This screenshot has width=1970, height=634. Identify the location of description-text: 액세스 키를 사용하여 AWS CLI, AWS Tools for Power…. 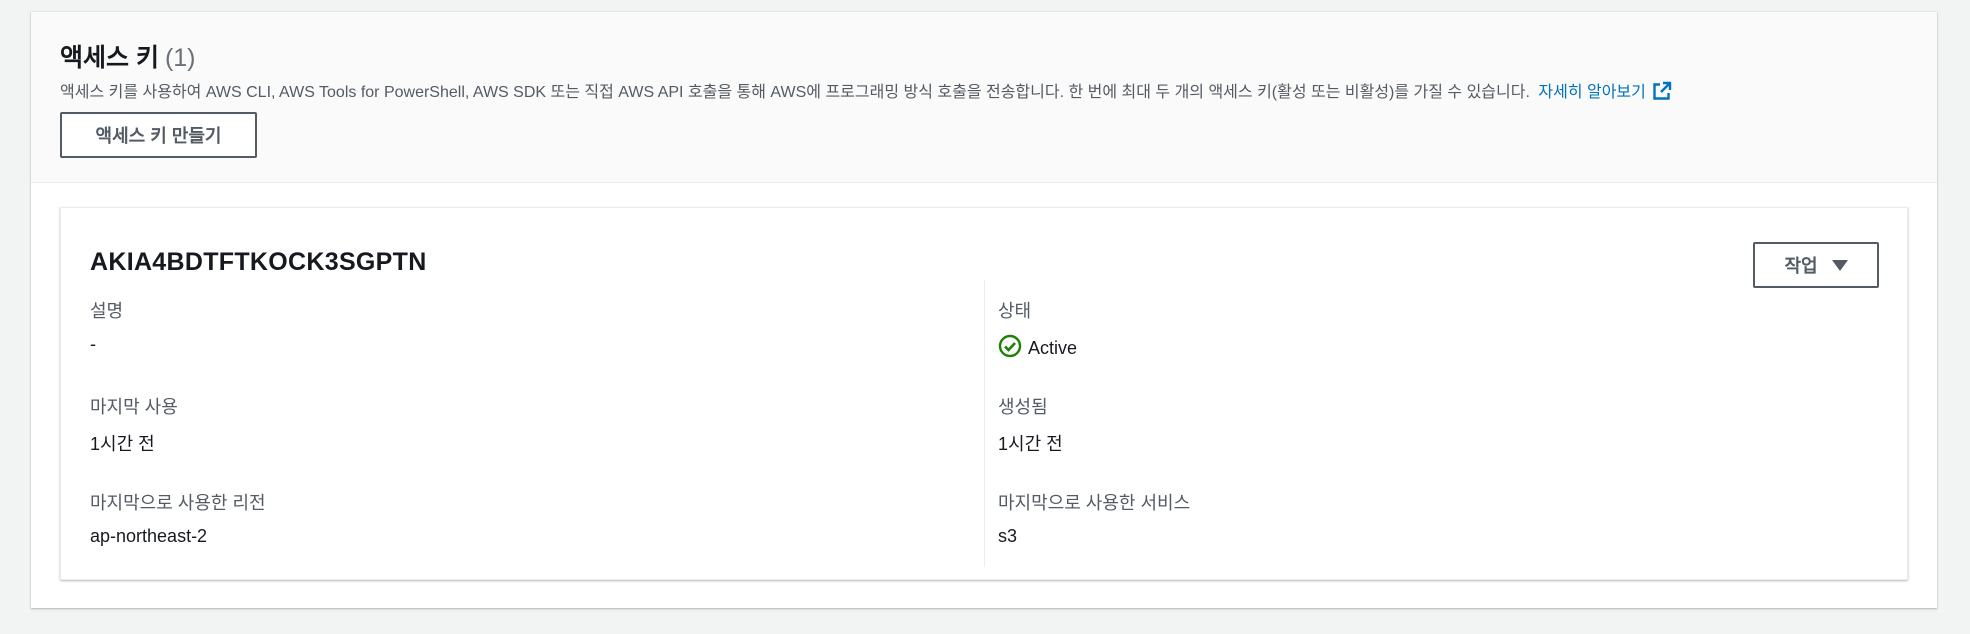
(795, 92).